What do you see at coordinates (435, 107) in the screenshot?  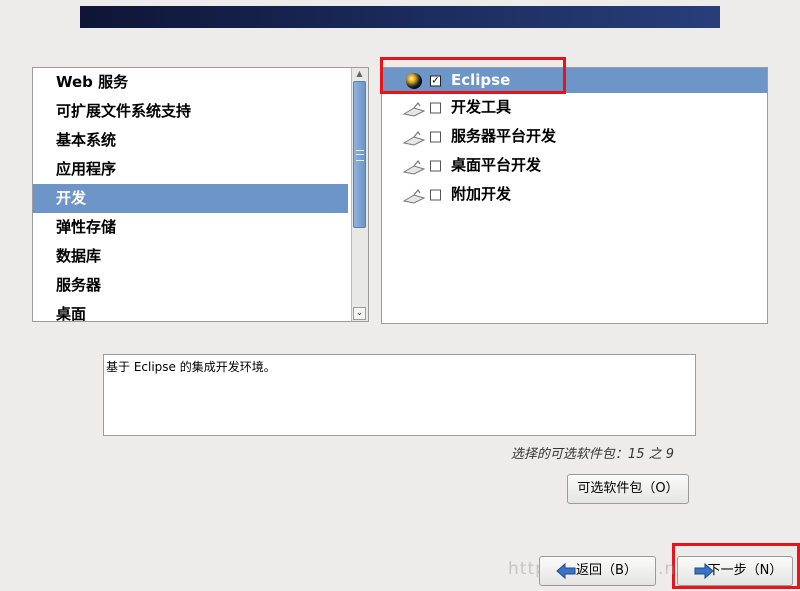 I see `checkbox-dev-tools` at bounding box center [435, 107].